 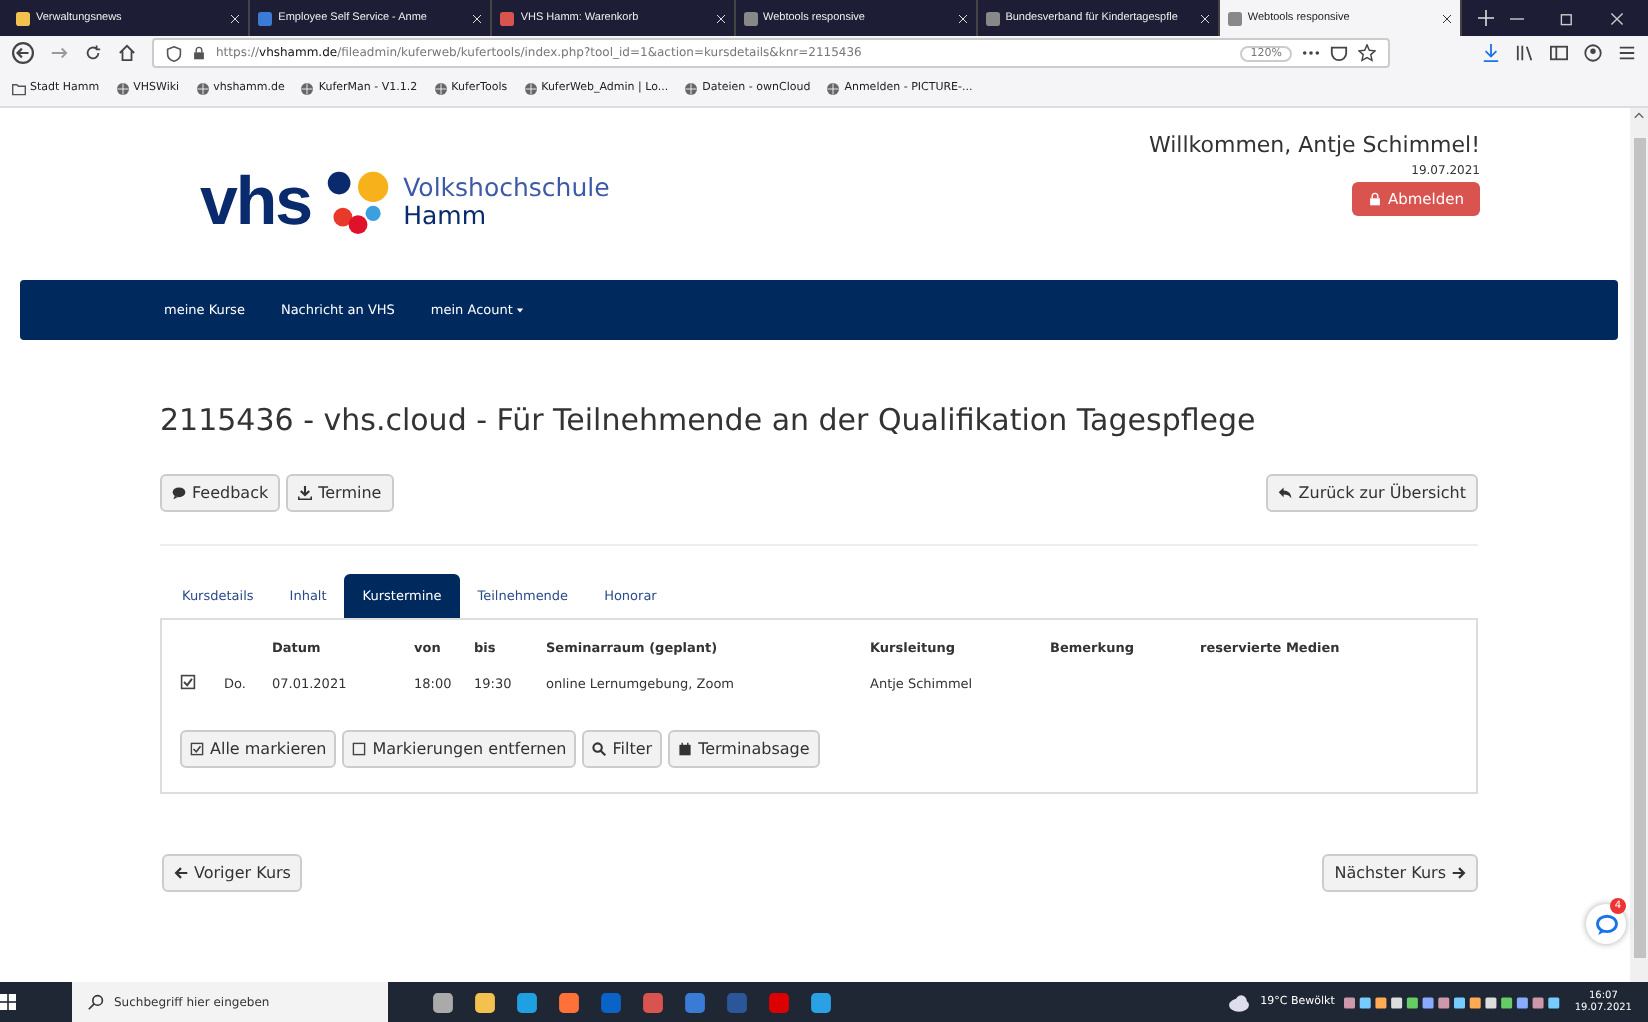 I want to click on org-name: Volkshochschule, so click(x=506, y=188).